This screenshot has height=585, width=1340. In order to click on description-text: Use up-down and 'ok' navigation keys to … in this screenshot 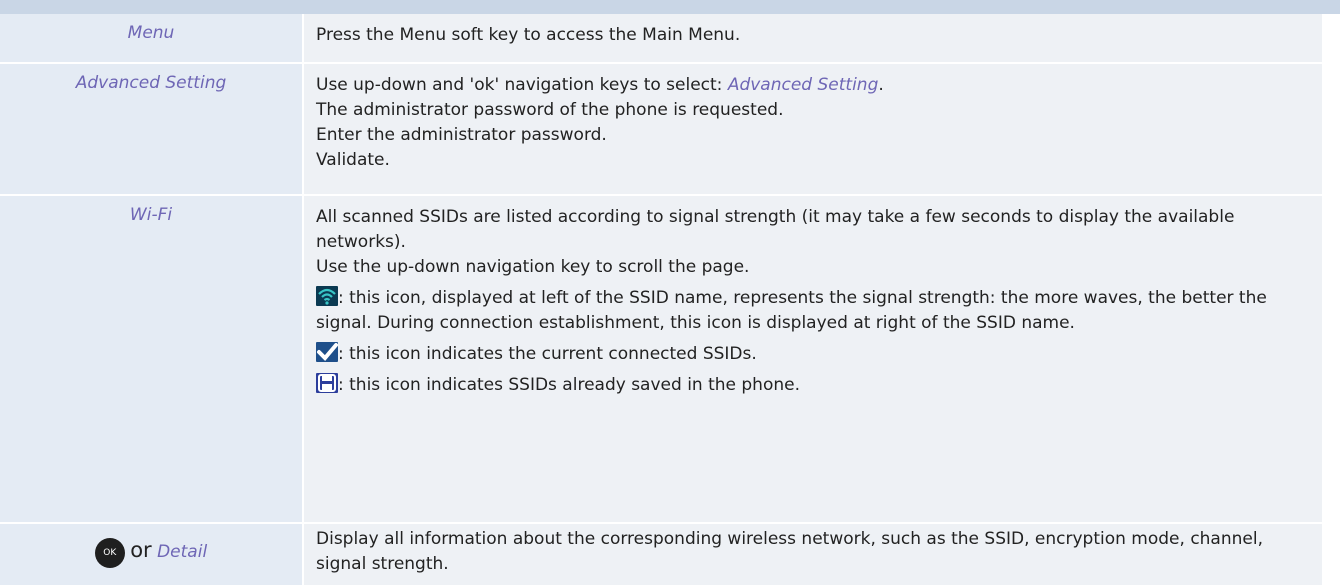, I will do `click(522, 85)`.